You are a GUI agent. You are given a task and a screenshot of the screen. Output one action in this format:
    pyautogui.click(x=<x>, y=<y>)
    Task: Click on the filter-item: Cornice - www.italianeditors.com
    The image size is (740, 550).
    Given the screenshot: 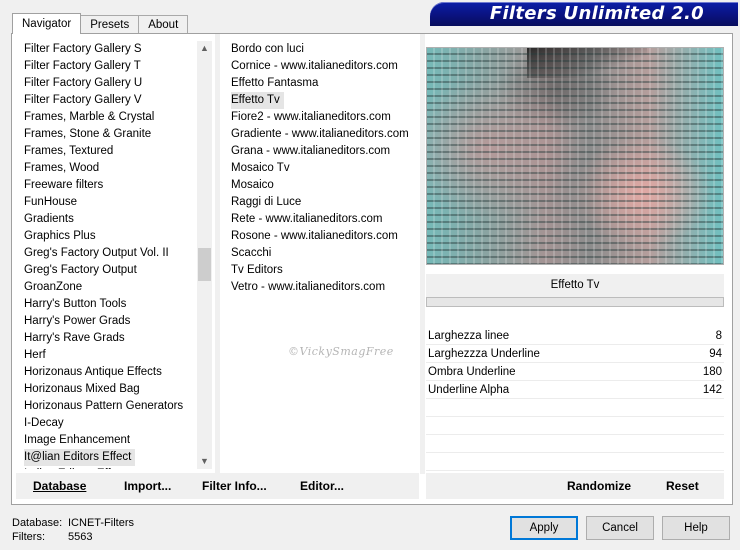 What is the action you would take?
    pyautogui.click(x=326, y=66)
    